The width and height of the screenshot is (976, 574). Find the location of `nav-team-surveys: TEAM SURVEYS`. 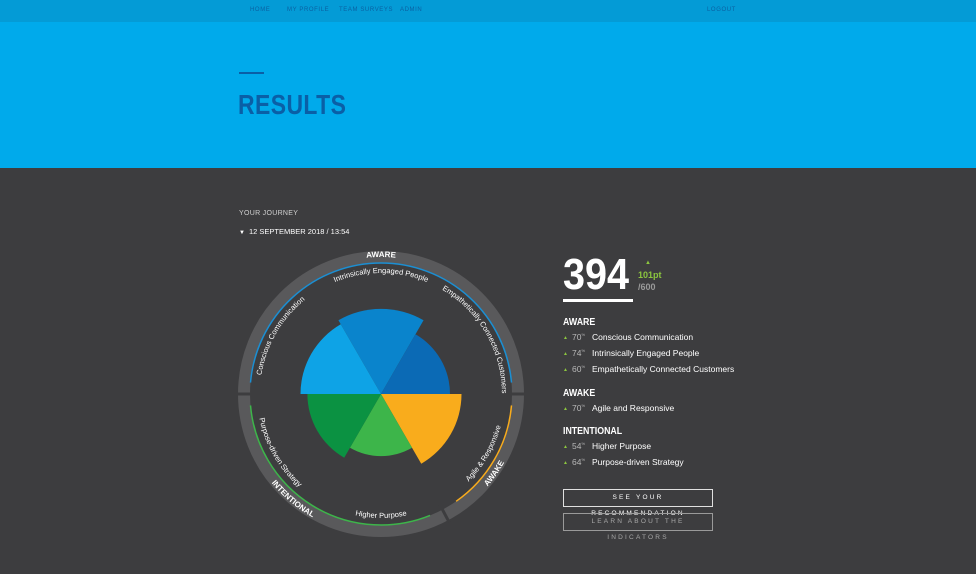

nav-team-surveys: TEAM SURVEYS is located at coordinates (366, 10).